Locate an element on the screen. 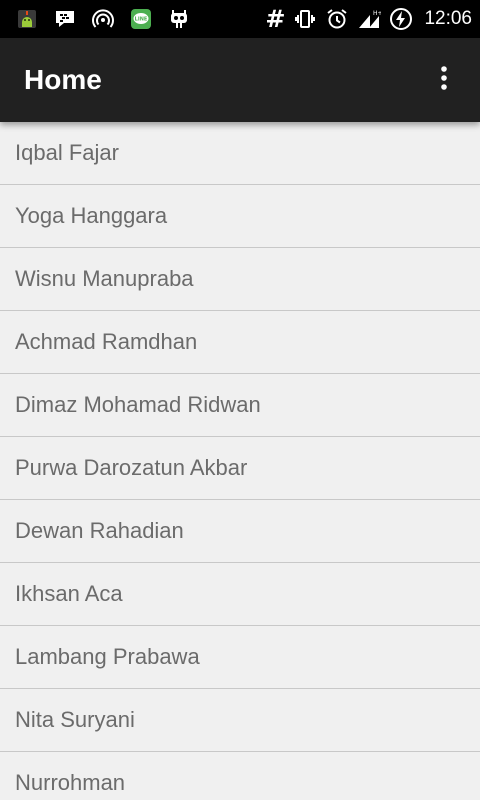  list-item: Lambang Prabawa is located at coordinates (240, 657).